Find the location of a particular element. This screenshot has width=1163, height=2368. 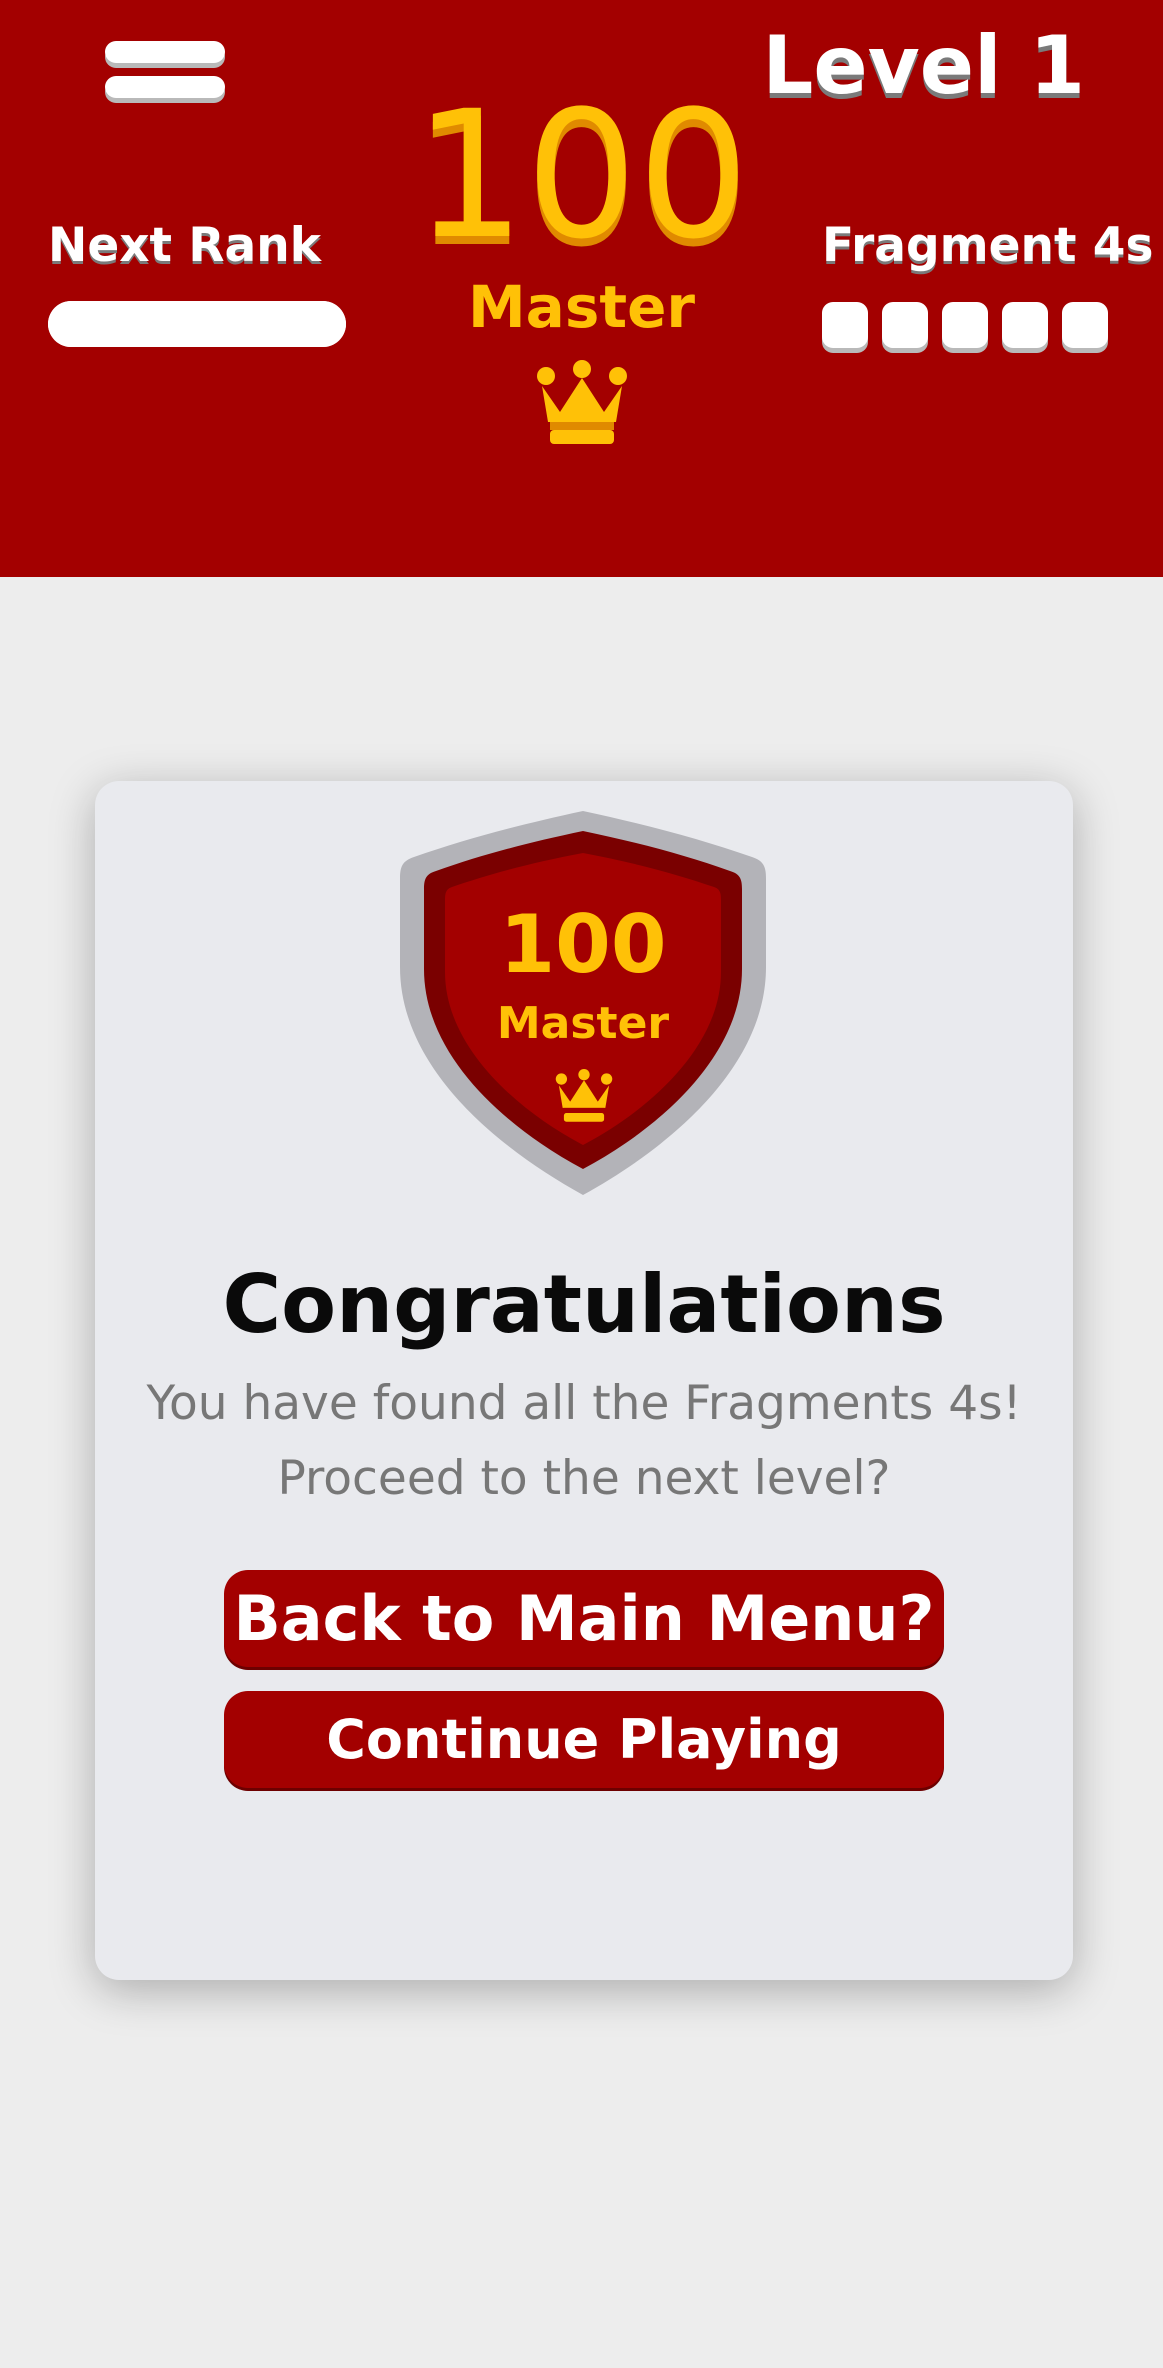

badge-rank-name: Master is located at coordinates (583, 1023).